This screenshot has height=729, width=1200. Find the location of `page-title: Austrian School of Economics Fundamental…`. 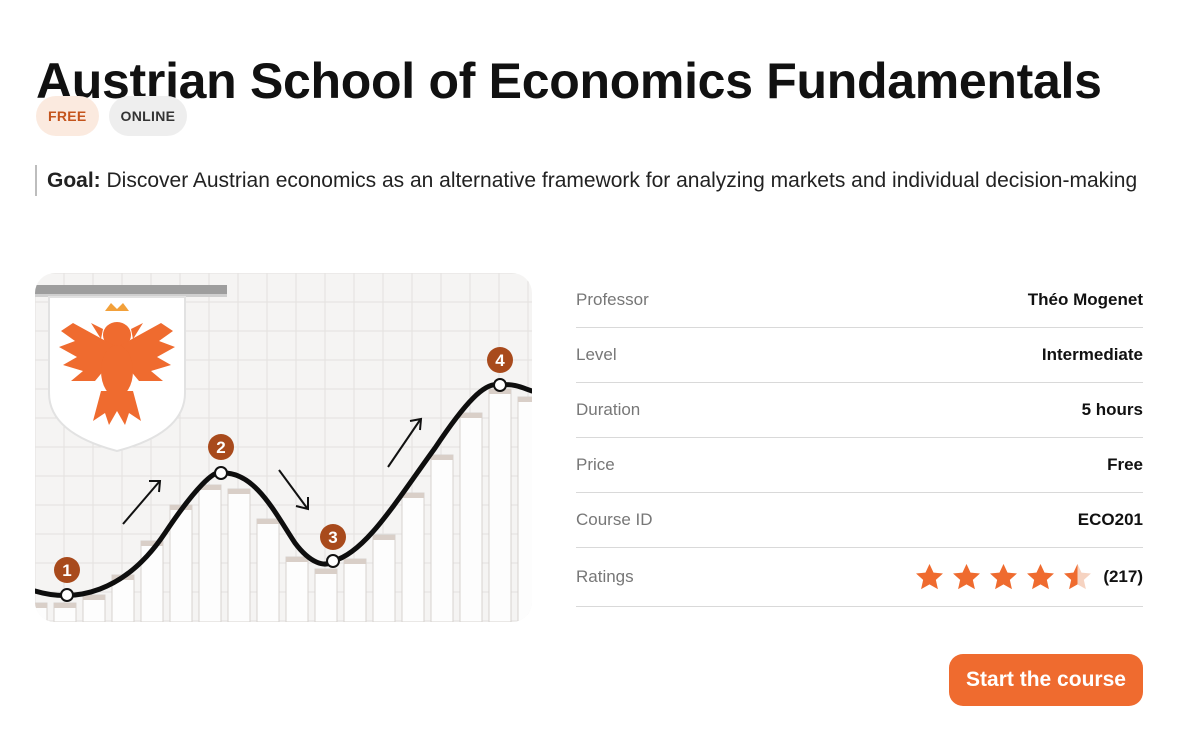

page-title: Austrian School of Economics Fundamental… is located at coordinates (569, 80).